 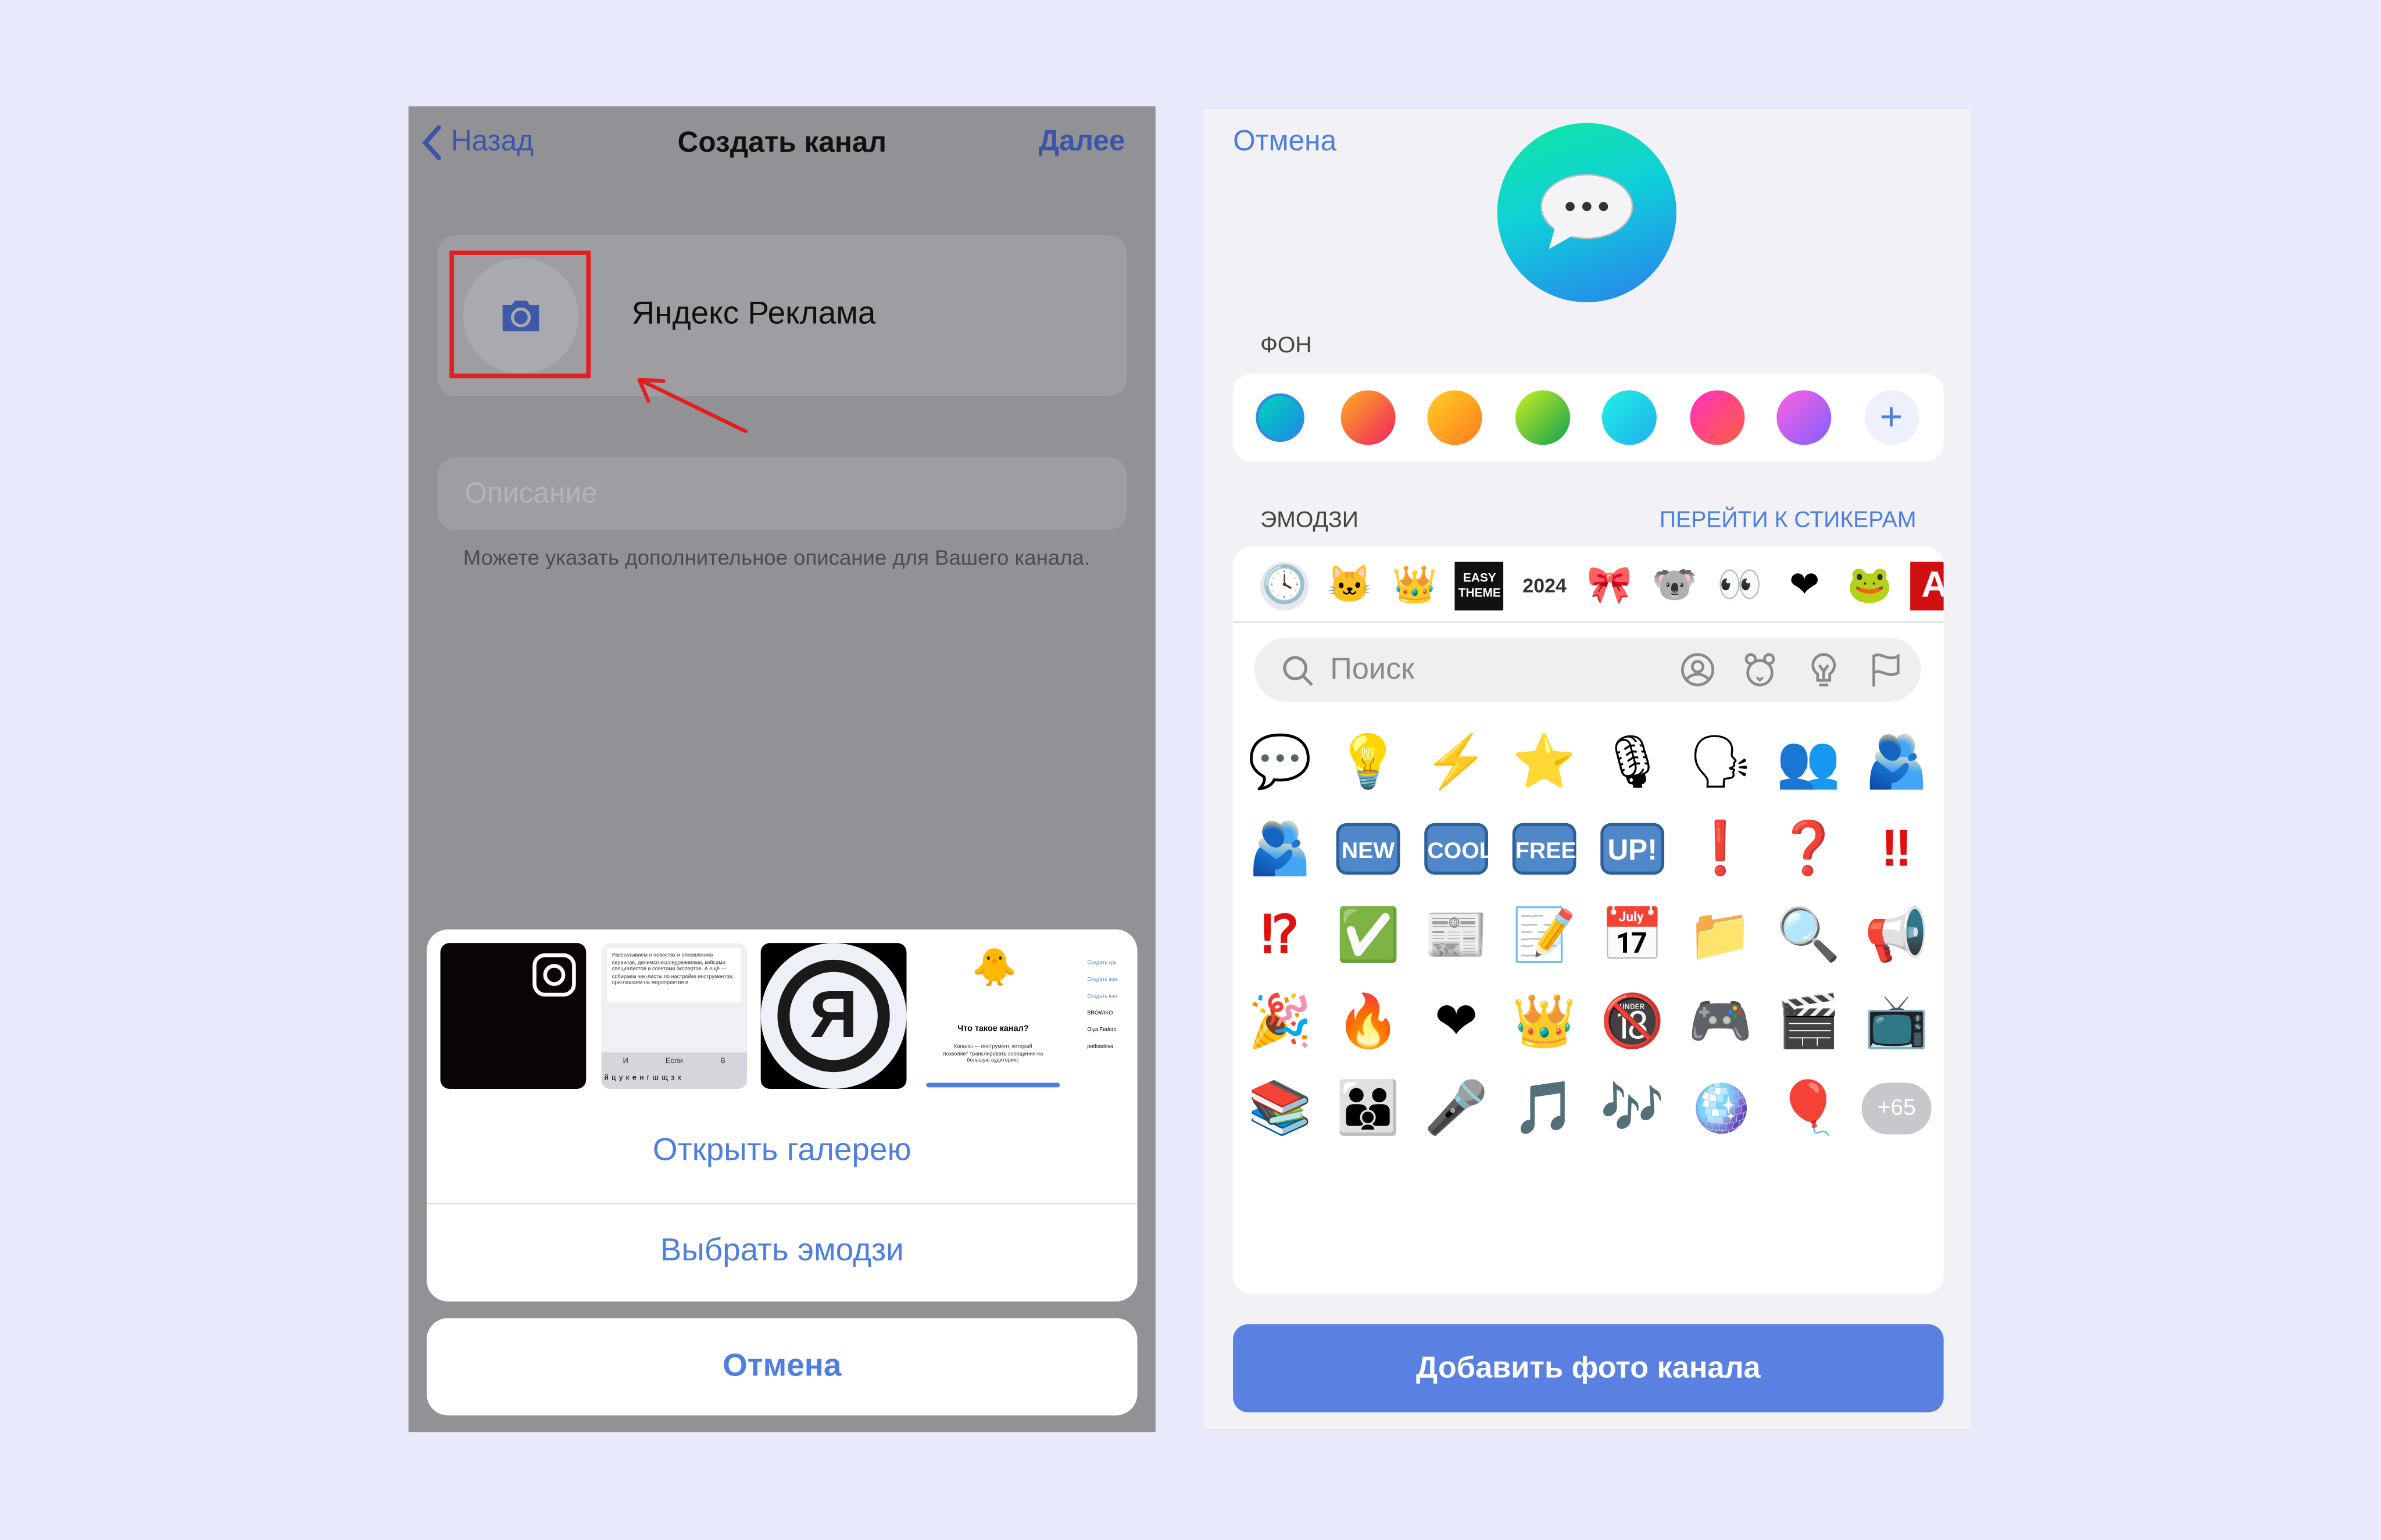 What do you see at coordinates (1808, 1022) in the screenshot?
I see `emoji-item: 🎬` at bounding box center [1808, 1022].